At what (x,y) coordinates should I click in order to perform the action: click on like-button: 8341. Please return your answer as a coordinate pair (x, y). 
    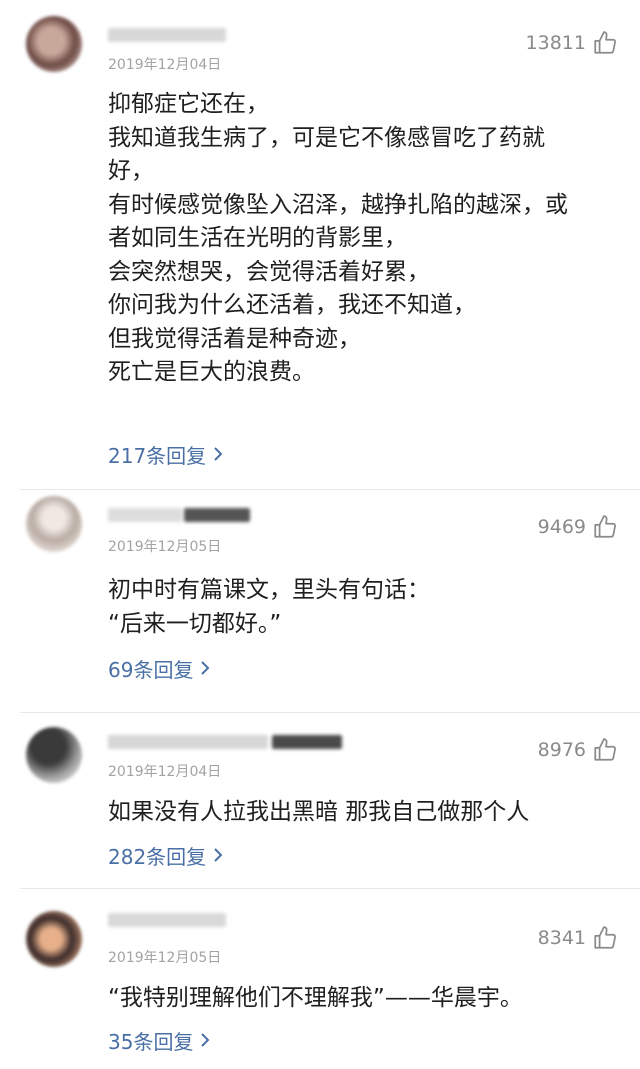
    Looking at the image, I should click on (578, 938).